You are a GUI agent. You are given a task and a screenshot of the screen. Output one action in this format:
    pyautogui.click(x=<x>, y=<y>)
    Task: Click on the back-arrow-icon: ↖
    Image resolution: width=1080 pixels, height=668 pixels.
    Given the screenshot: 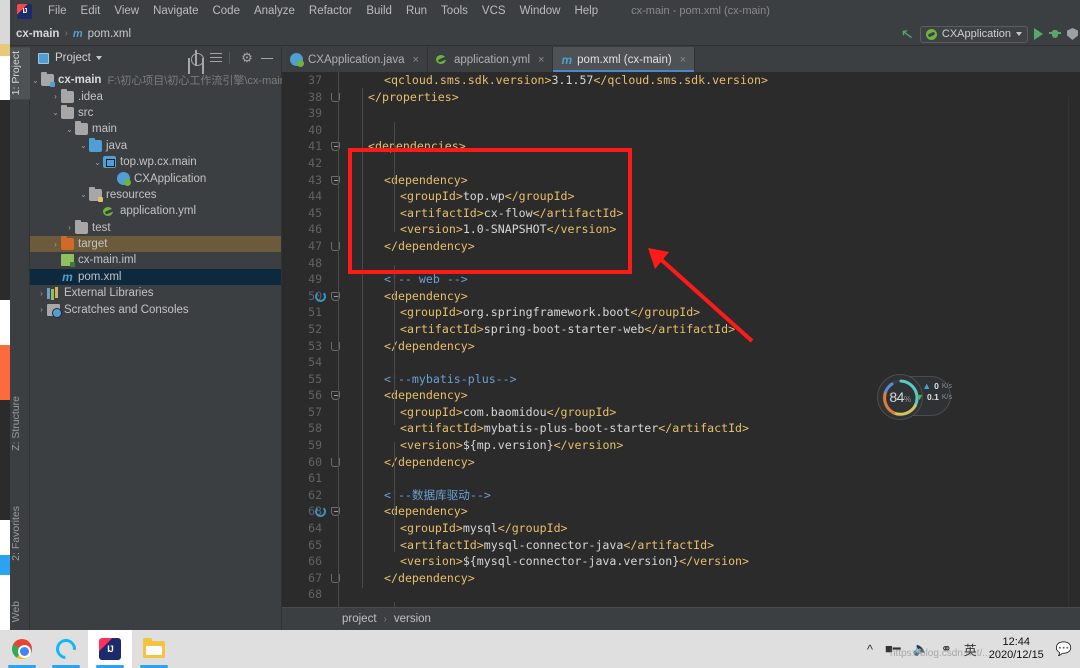 What is the action you would take?
    pyautogui.click(x=907, y=34)
    